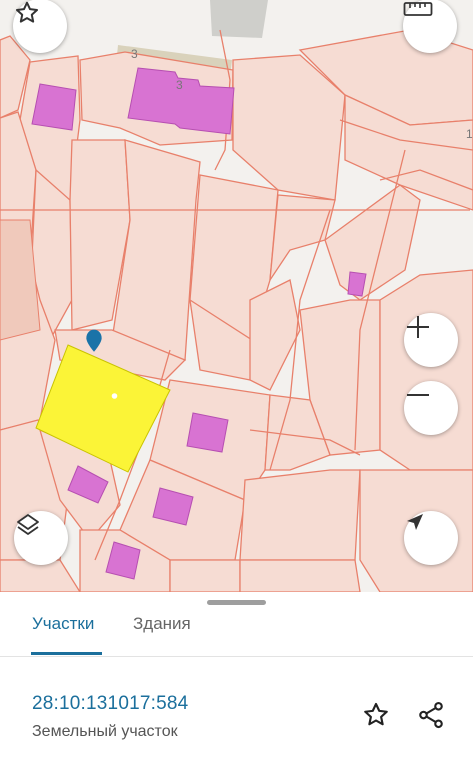 The height and width of the screenshot is (767, 473). I want to click on share-icon, so click(431, 715).